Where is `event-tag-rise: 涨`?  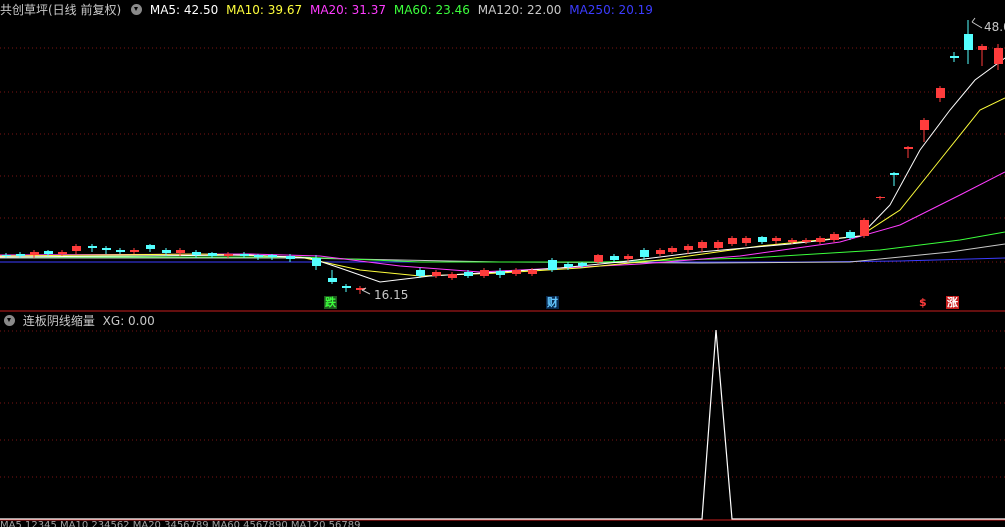
event-tag-rise: 涨 is located at coordinates (952, 302).